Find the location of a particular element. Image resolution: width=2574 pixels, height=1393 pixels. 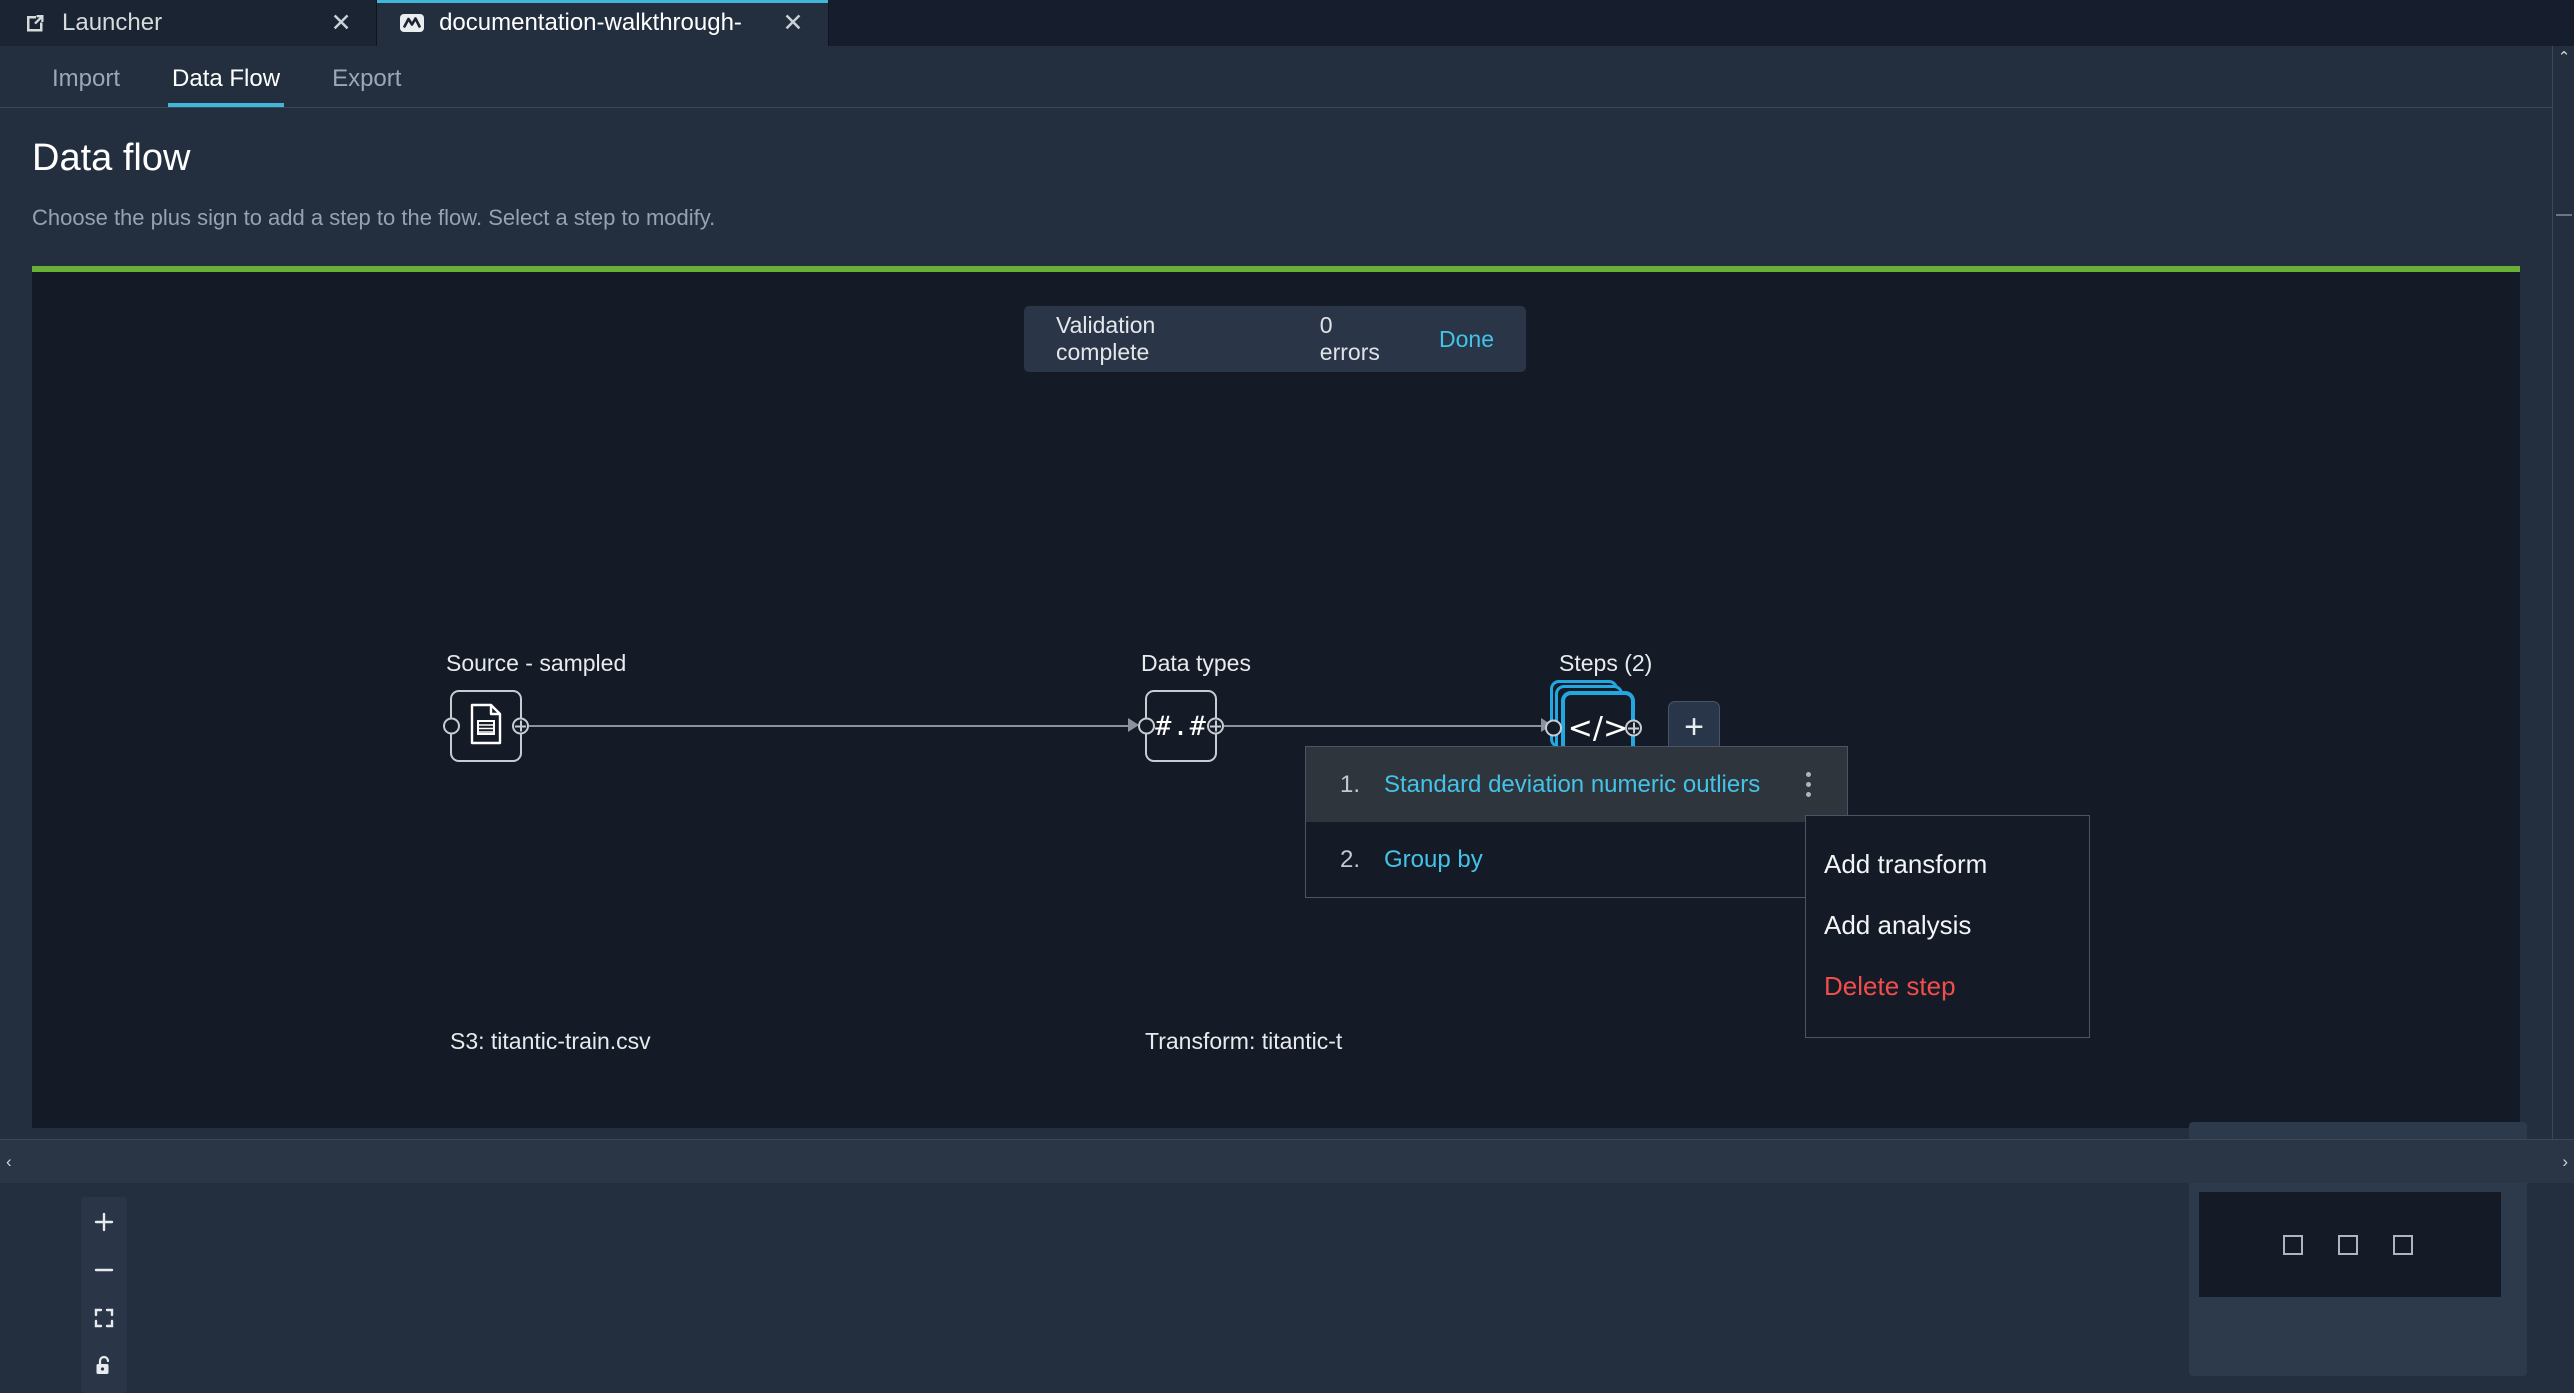

step-row-1: 1. Standard deviation numeric outliers is located at coordinates (1576, 784).